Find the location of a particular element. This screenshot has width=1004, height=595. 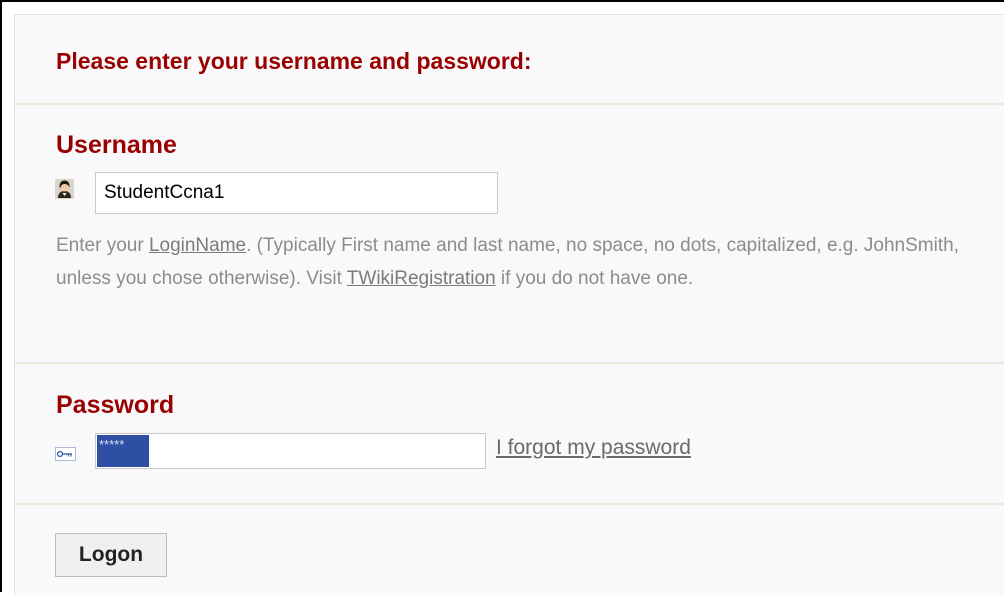

username-label: Username is located at coordinates (116, 145).